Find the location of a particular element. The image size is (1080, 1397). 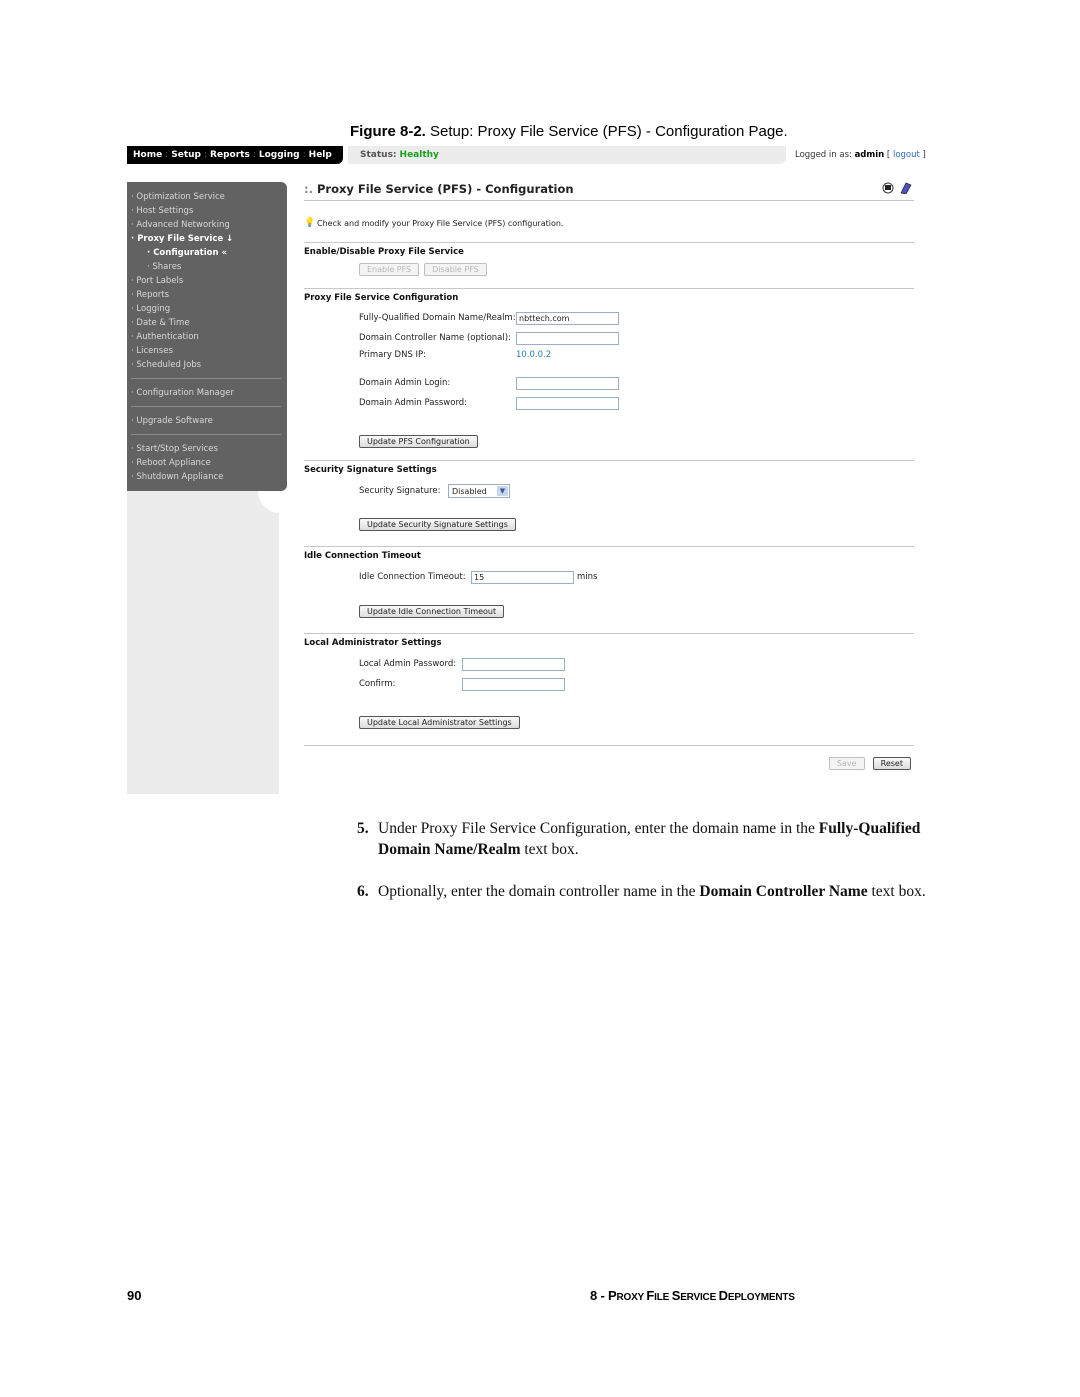

nav-setup: Setup is located at coordinates (186, 155).